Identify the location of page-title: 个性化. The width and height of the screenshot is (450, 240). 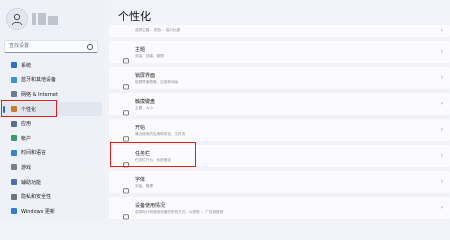
(134, 16).